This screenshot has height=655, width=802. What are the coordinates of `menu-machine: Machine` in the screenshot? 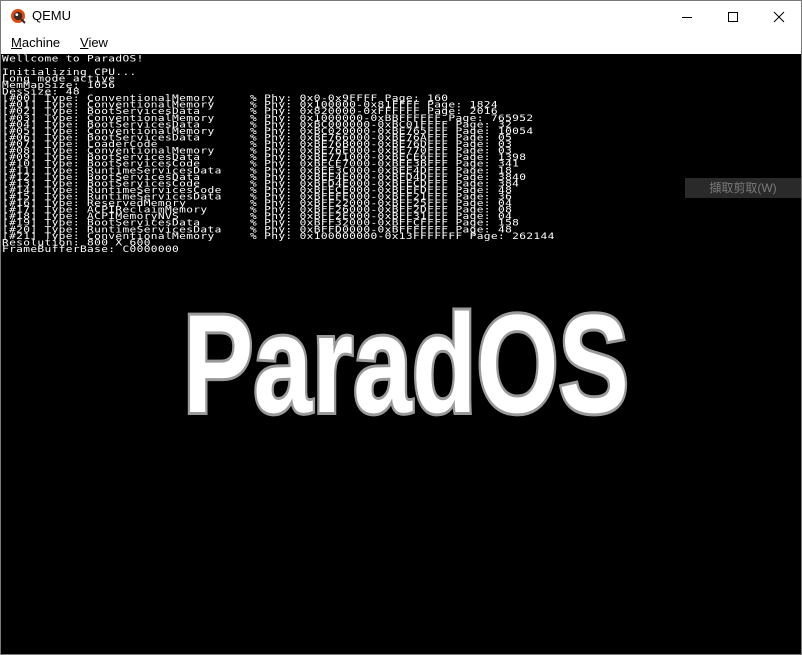 It's located at (35, 42).